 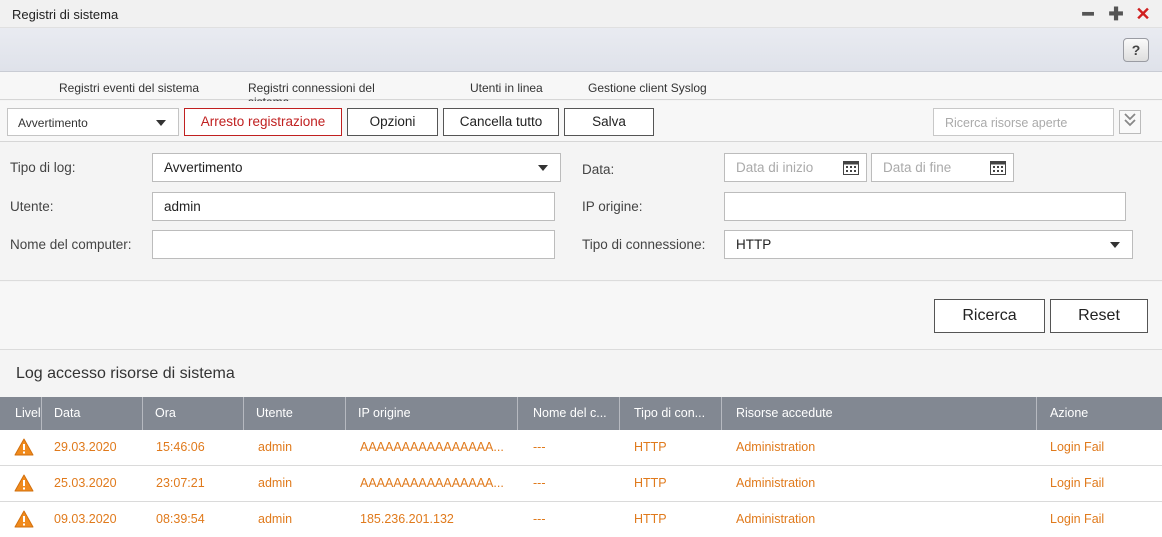 What do you see at coordinates (180, 483) in the screenshot?
I see `cell-time: 23:07:21` at bounding box center [180, 483].